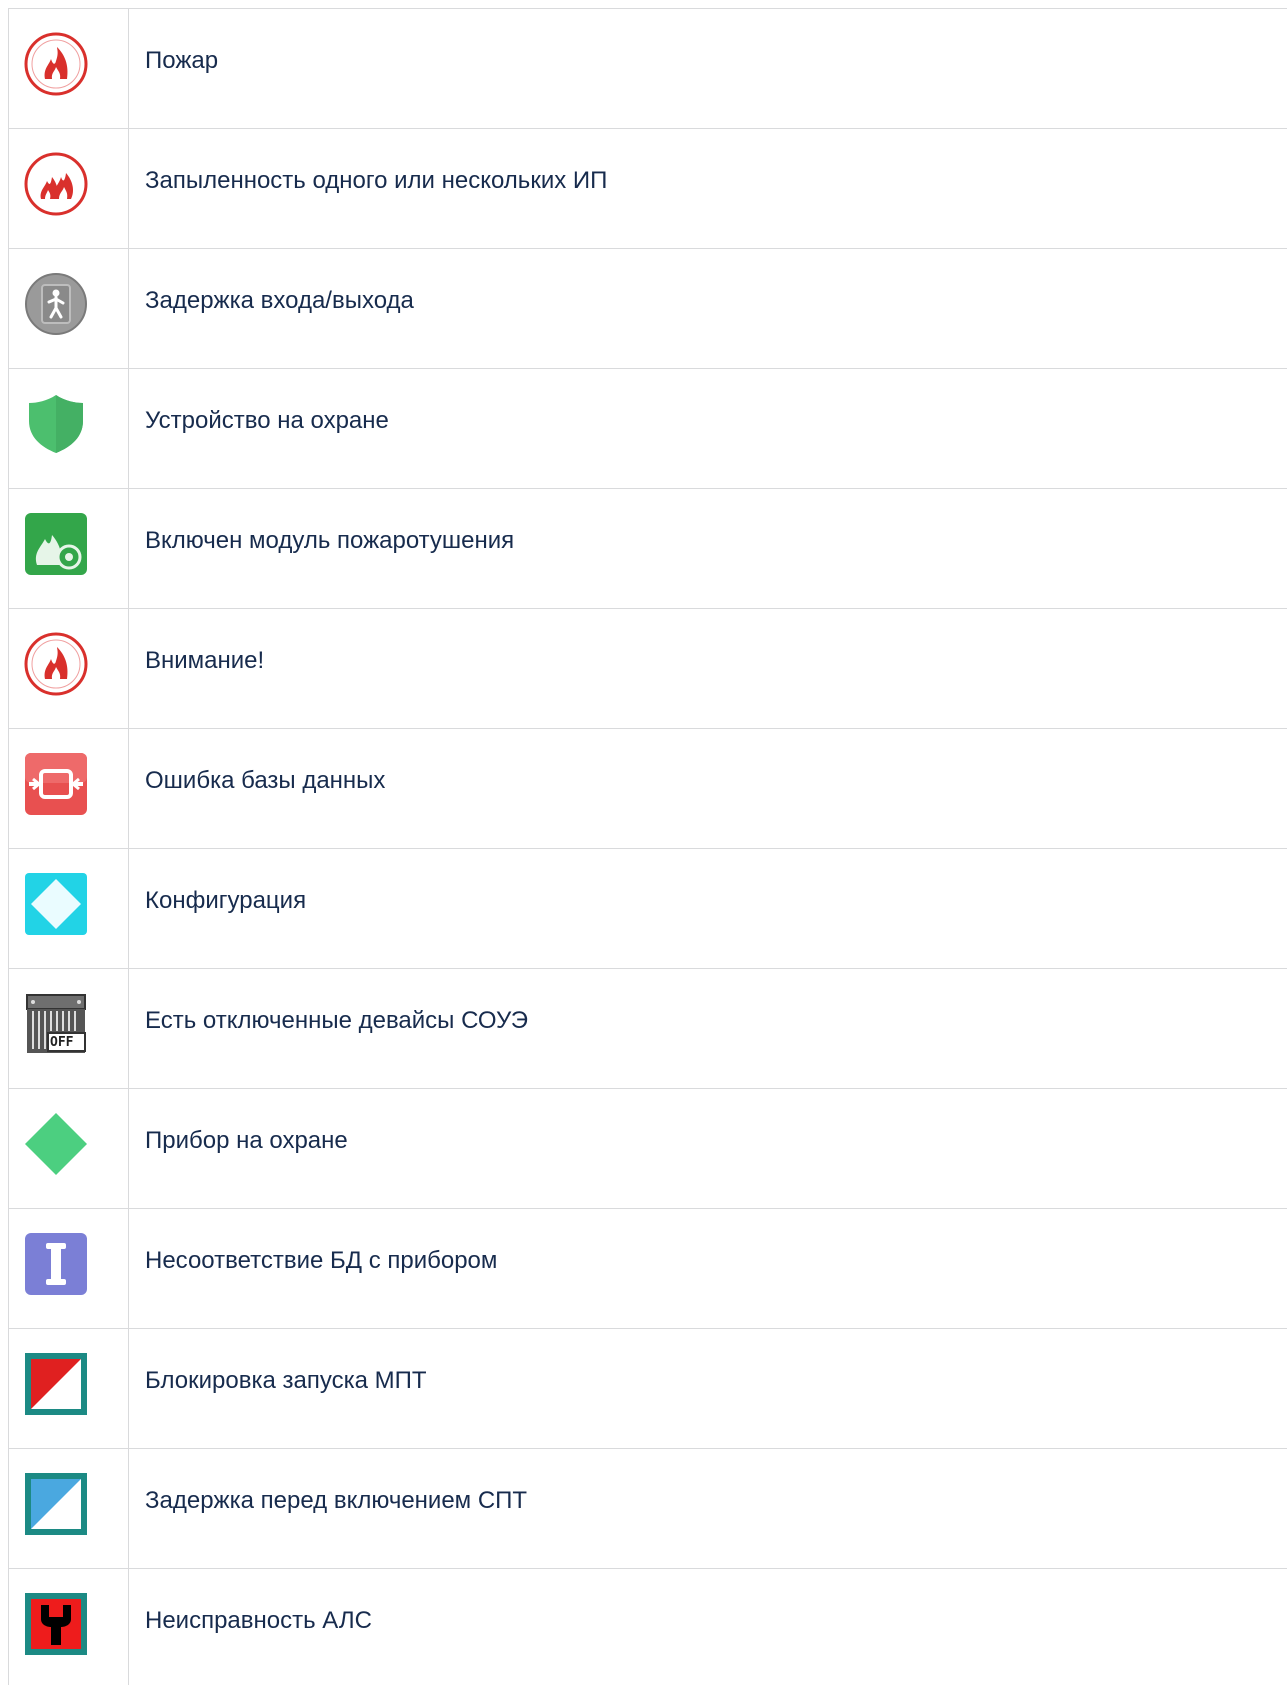  Describe the element at coordinates (258, 1620) in the screenshot. I see `row-label: Неисправность АЛС` at that location.